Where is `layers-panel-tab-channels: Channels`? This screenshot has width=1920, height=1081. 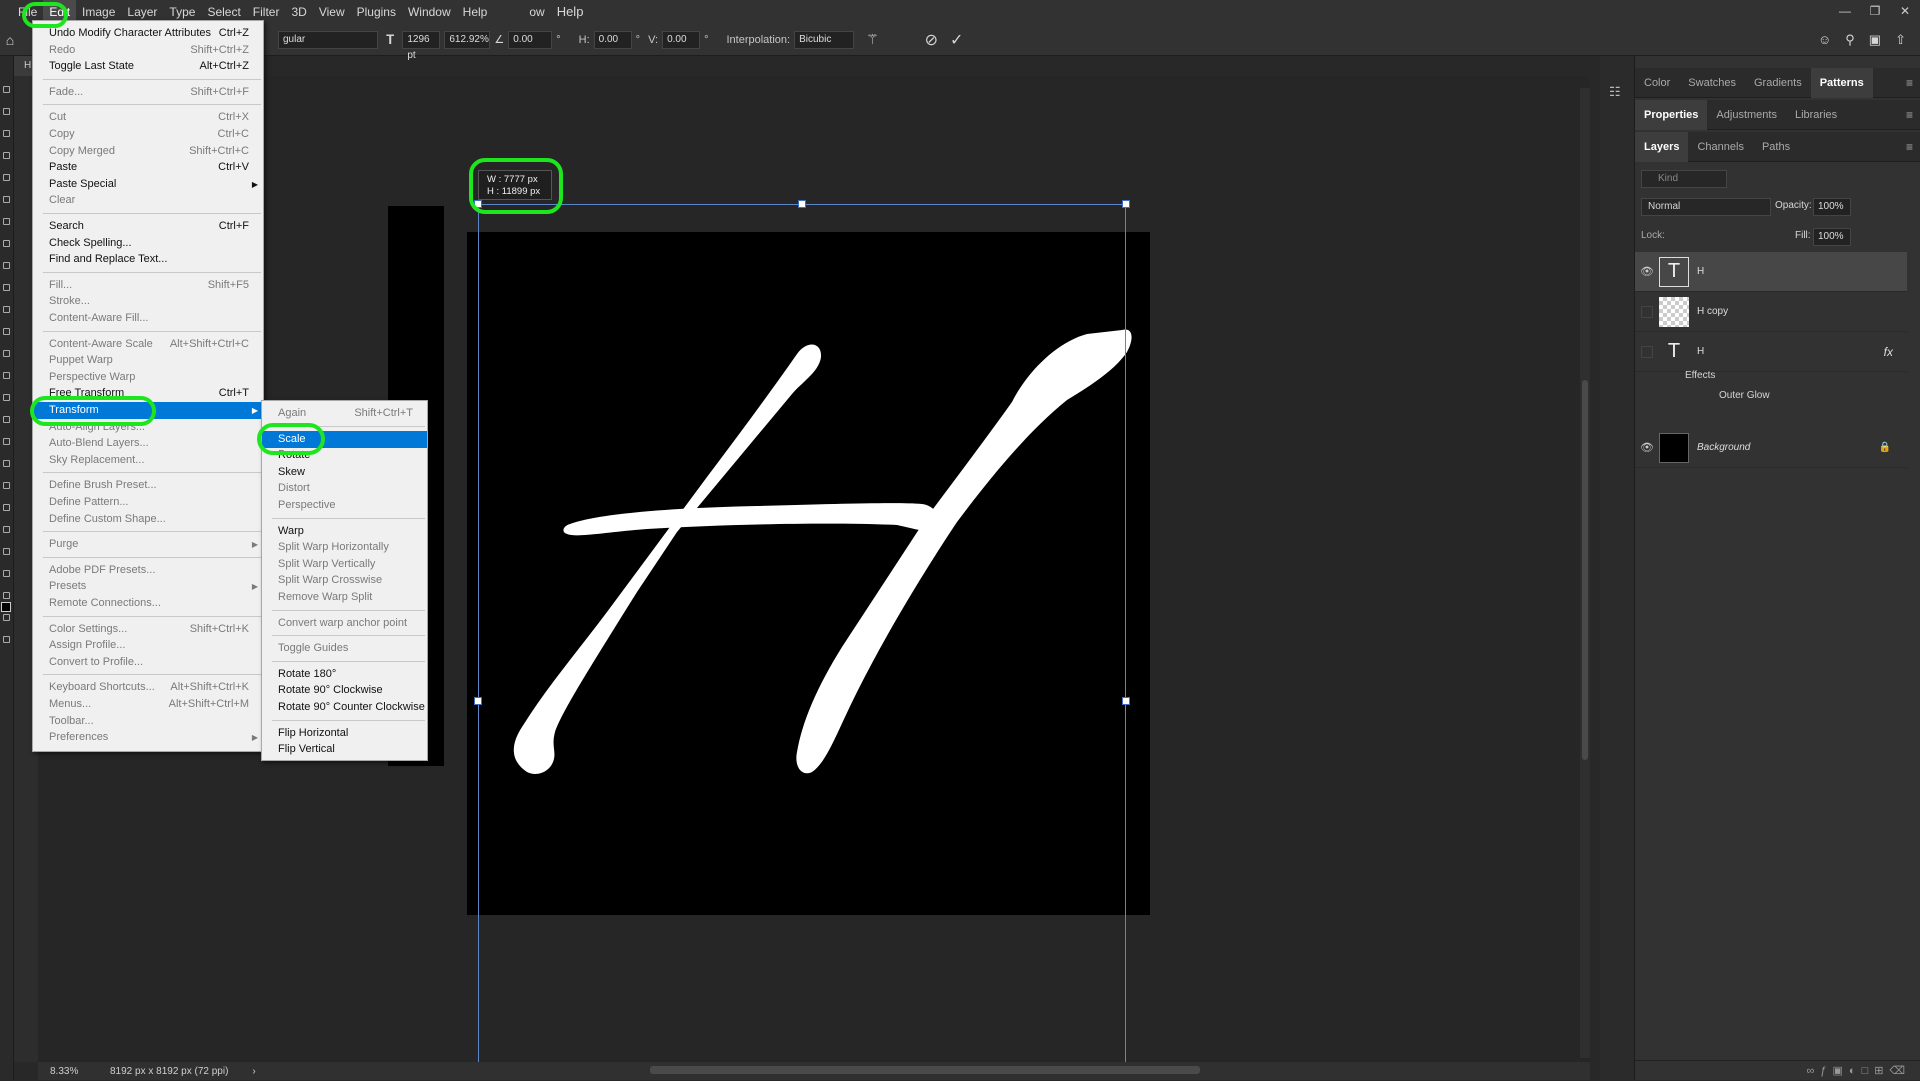
layers-panel-tab-channels: Channels is located at coordinates (1720, 147).